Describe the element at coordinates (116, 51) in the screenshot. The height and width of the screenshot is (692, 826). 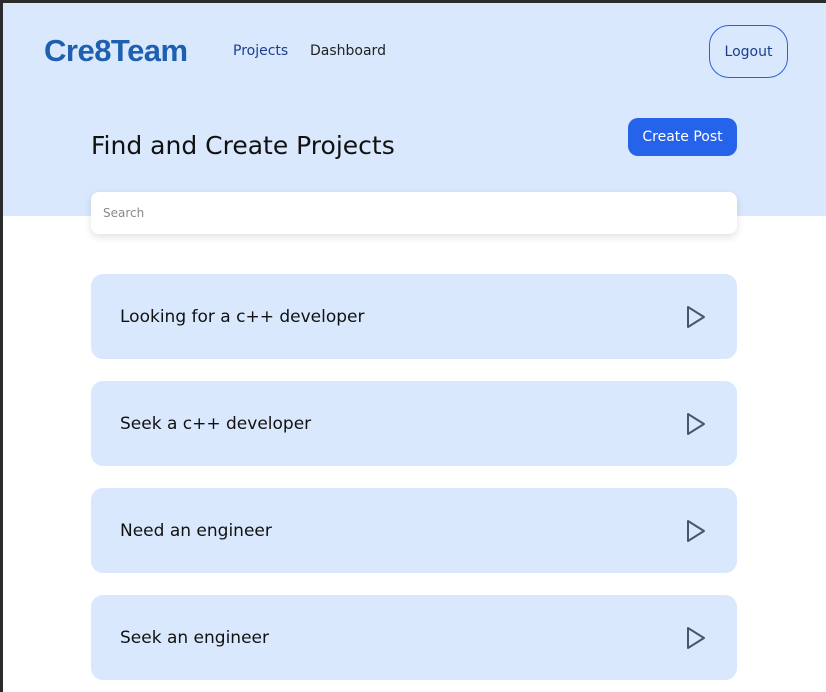
I see `brand-logo: Cre8Team` at that location.